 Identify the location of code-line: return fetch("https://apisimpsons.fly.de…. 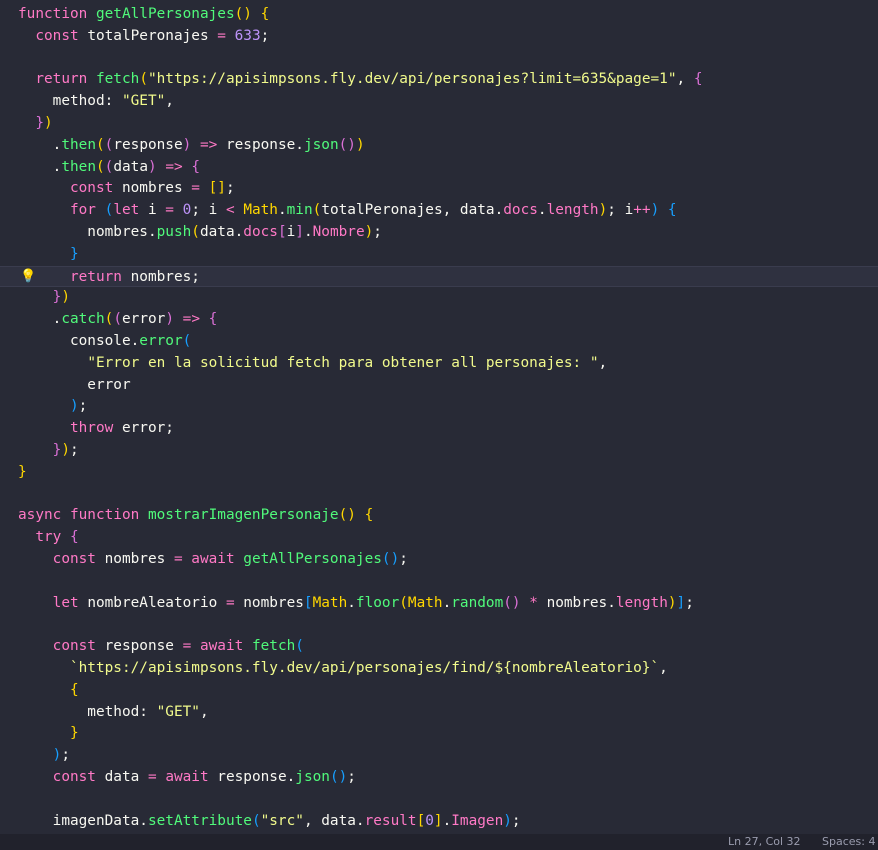
(439, 80).